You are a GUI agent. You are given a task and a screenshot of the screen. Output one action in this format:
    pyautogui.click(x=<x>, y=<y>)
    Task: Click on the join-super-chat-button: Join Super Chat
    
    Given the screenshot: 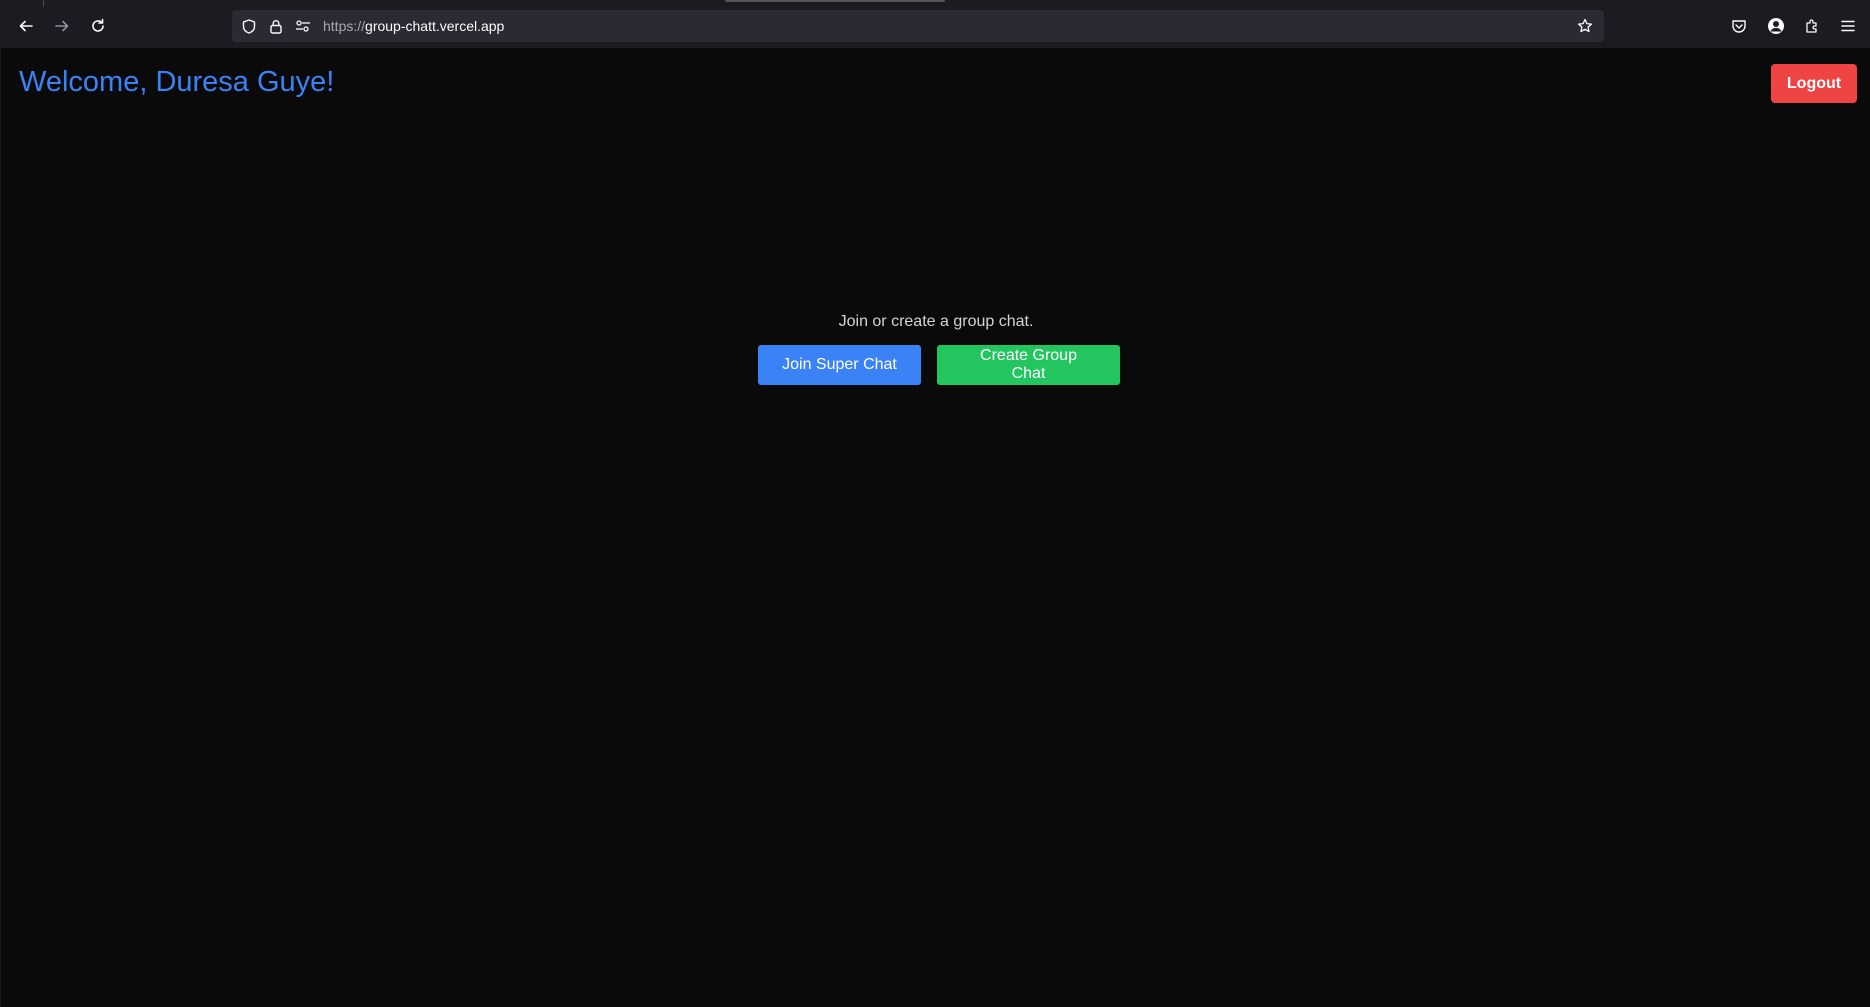 What is the action you would take?
    pyautogui.click(x=839, y=365)
    